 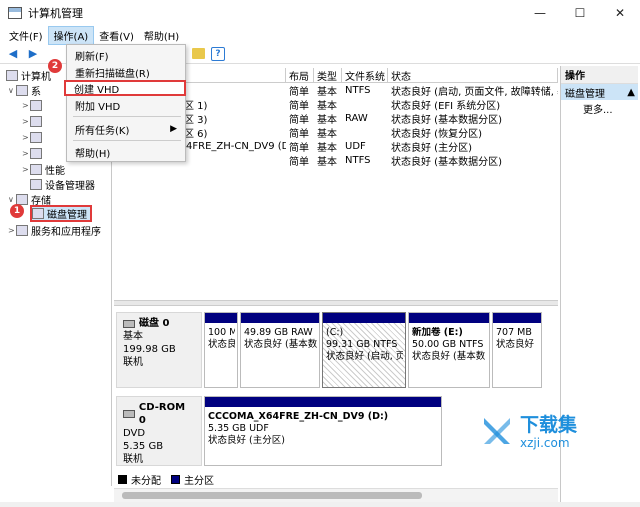 I want to click on collapse-up-icon: ▲, so click(x=631, y=92).